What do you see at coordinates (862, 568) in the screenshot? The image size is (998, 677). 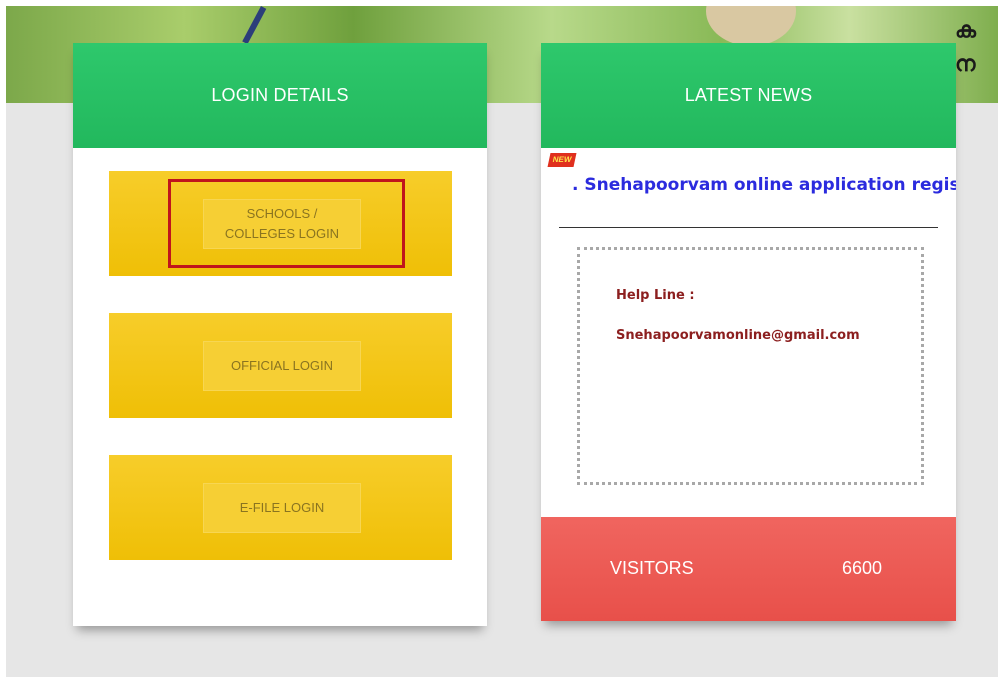 I see `visitors-count: 6600` at bounding box center [862, 568].